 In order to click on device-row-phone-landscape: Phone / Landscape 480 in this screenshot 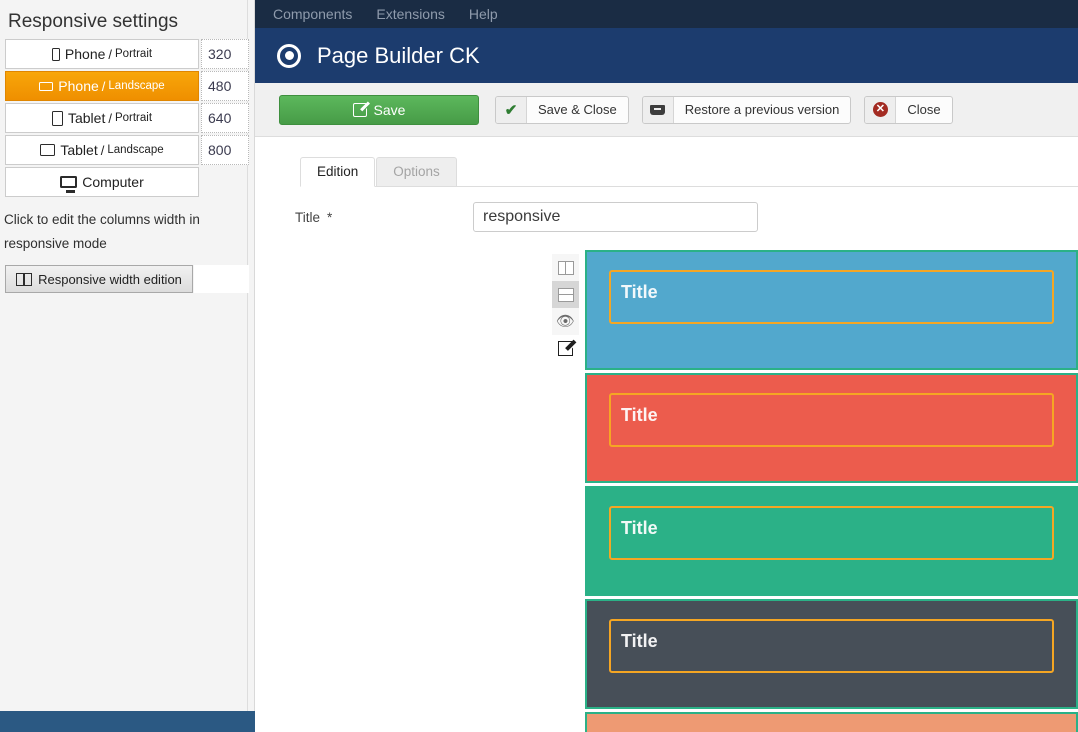, I will do `click(124, 86)`.